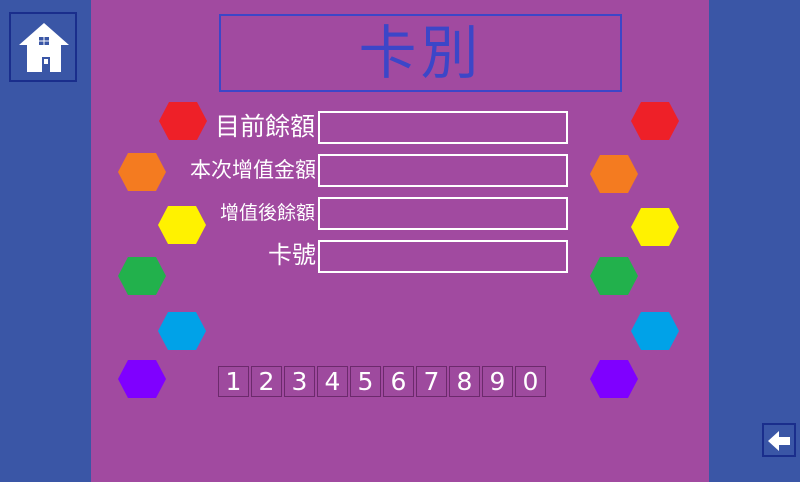 This screenshot has width=800, height=482. What do you see at coordinates (332, 381) in the screenshot?
I see `key-4: 4` at bounding box center [332, 381].